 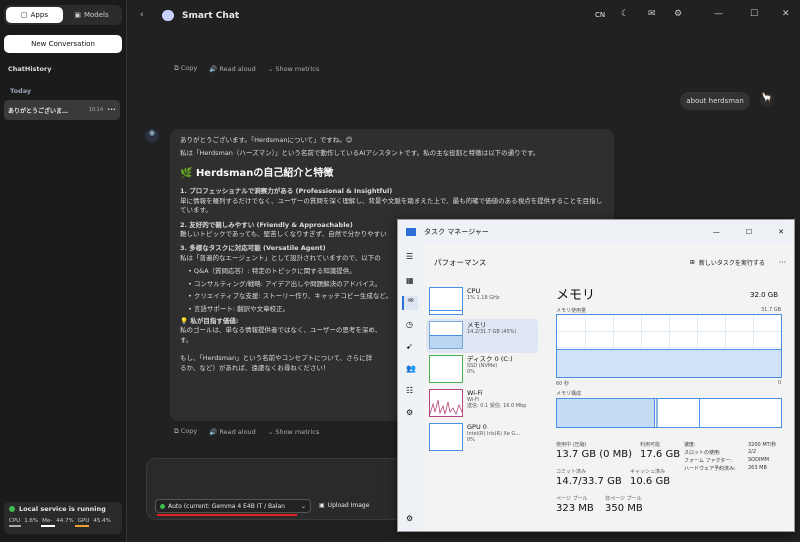 What do you see at coordinates (65, 521) in the screenshot?
I see `mem-value: 44.7%` at bounding box center [65, 521].